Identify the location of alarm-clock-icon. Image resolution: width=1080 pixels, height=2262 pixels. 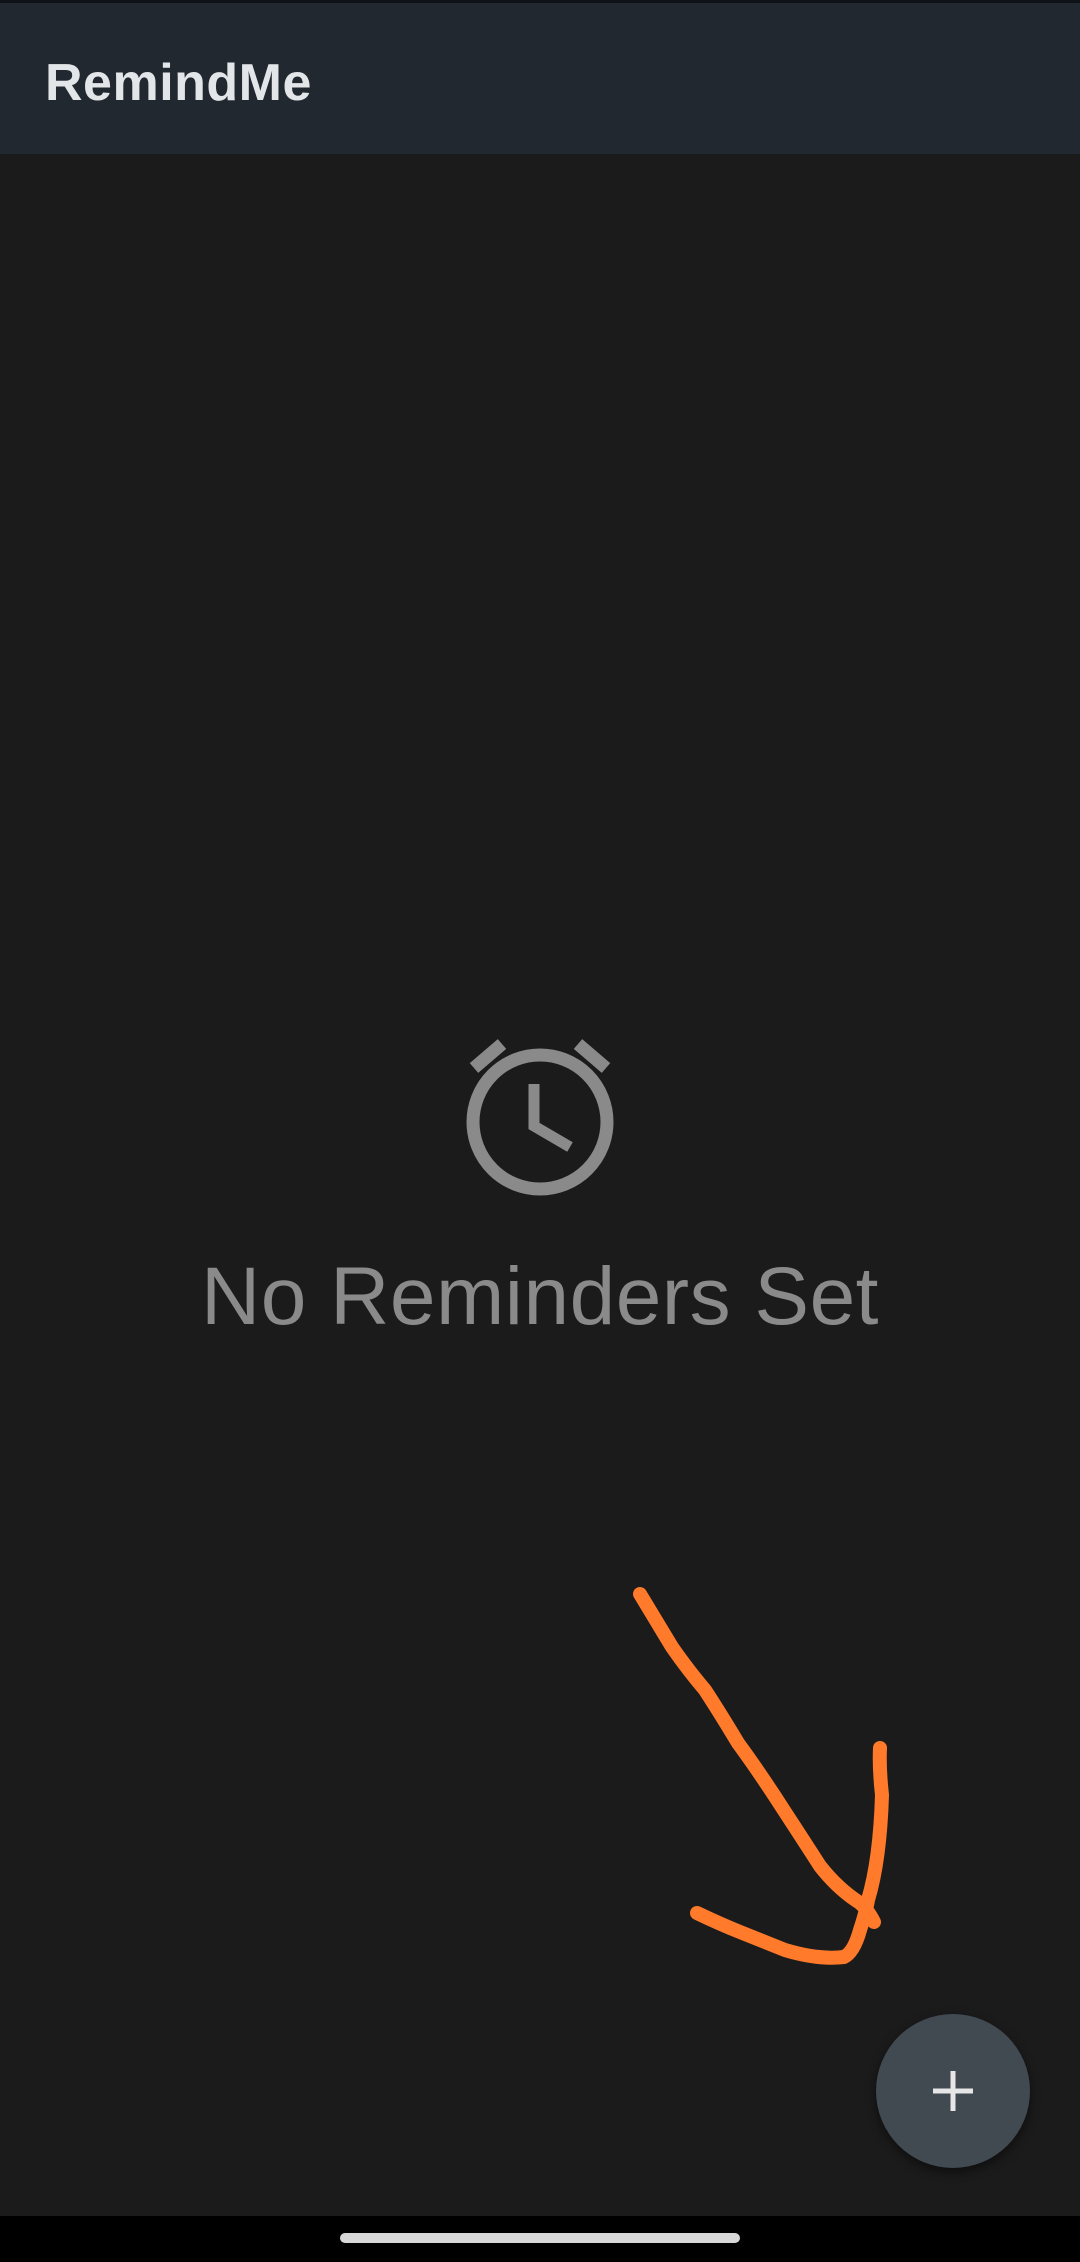
(540, 1117).